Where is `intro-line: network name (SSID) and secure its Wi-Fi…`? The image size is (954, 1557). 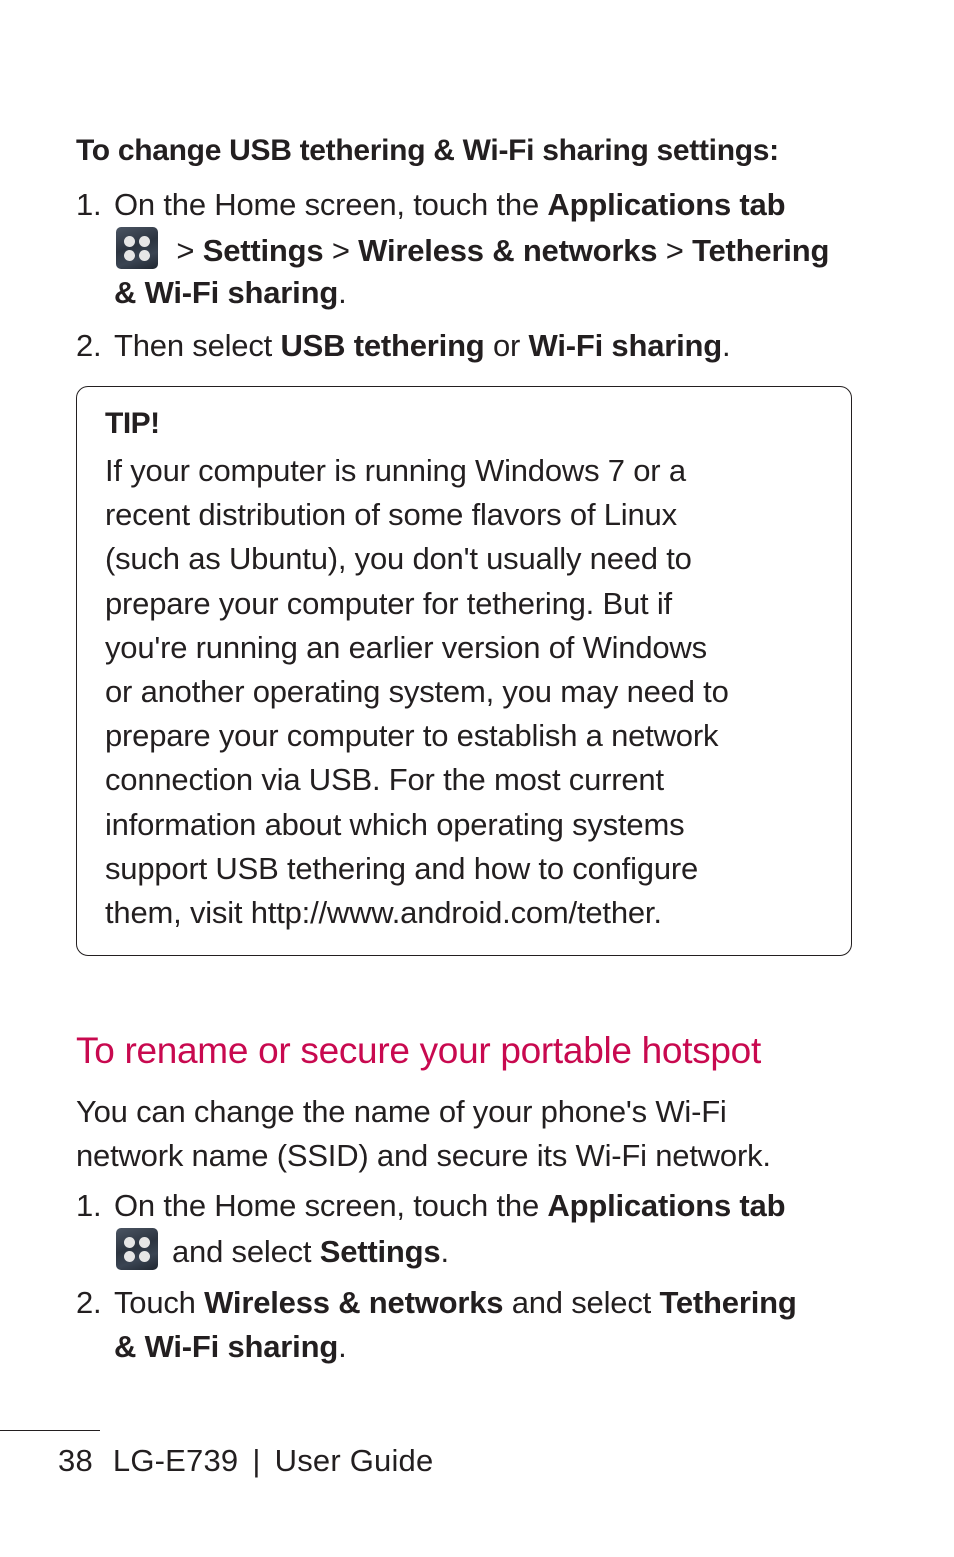 intro-line: network name (SSID) and secure its Wi-Fi… is located at coordinates (423, 1155).